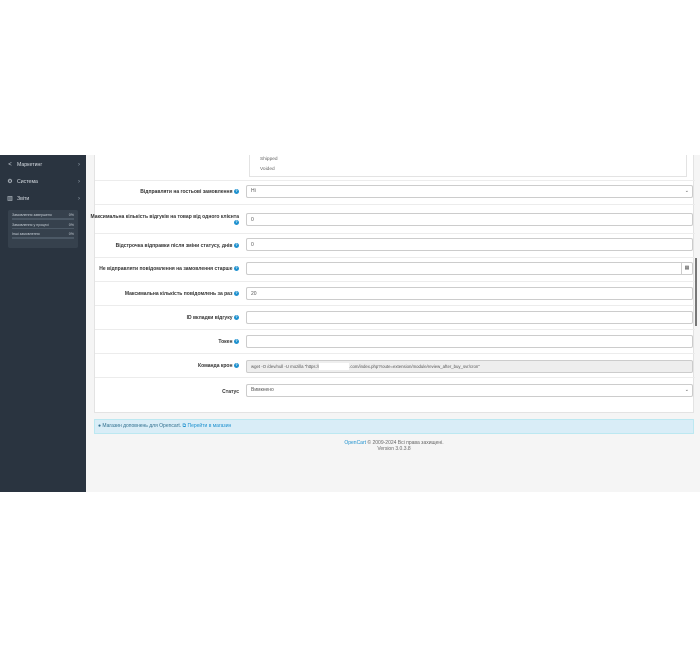 The width and height of the screenshot is (700, 650). What do you see at coordinates (43, 181) in the screenshot?
I see `sidebar-item-system: ⚙ Система ›` at bounding box center [43, 181].